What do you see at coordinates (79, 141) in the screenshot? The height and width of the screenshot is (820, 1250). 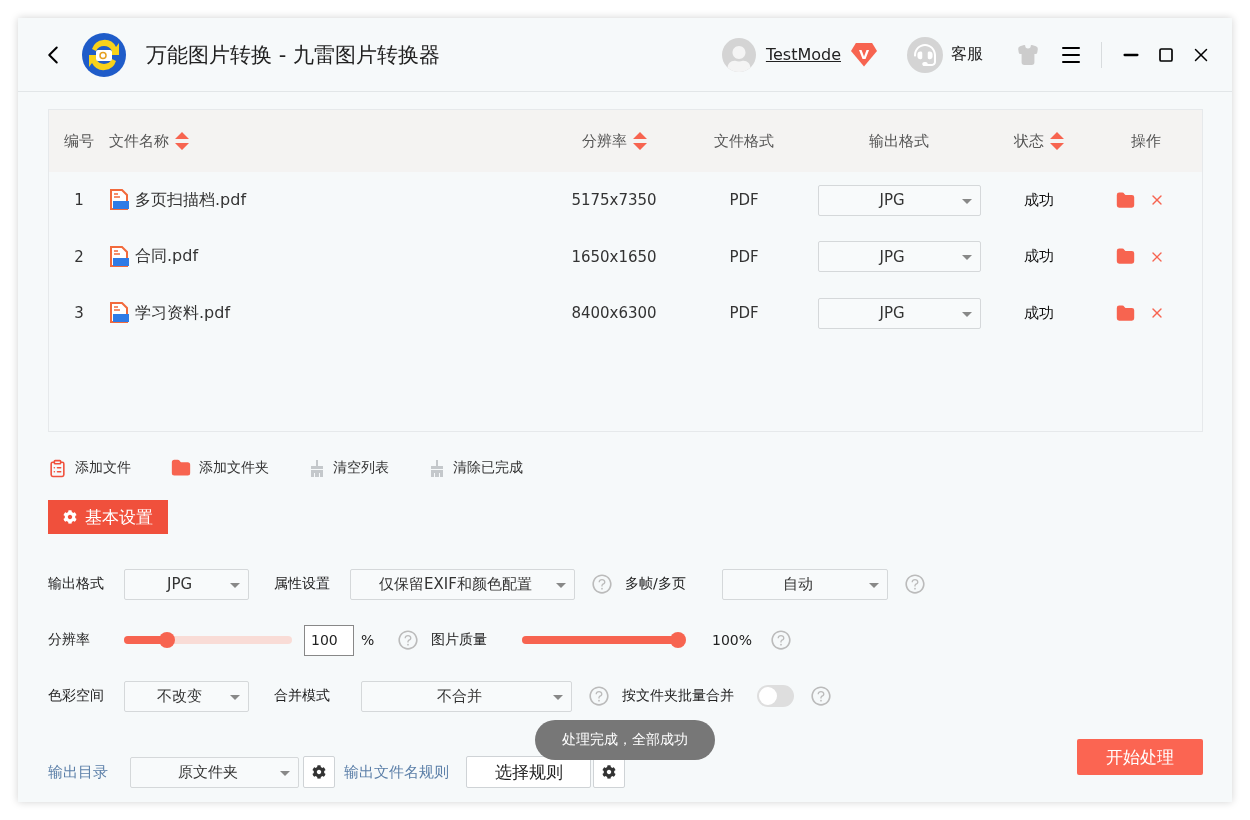 I see `column-header: 编号` at bounding box center [79, 141].